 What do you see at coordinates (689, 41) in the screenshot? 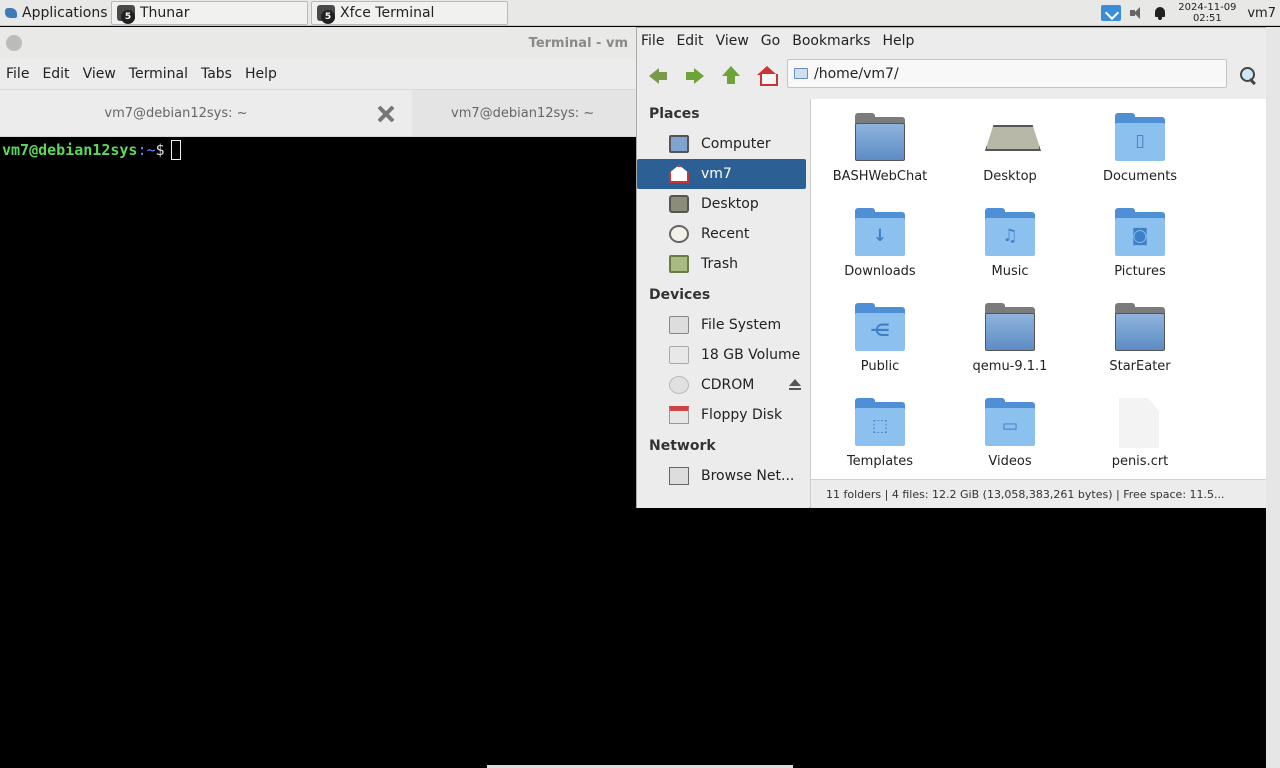
I see `fm-menu-edit: Edit` at bounding box center [689, 41].